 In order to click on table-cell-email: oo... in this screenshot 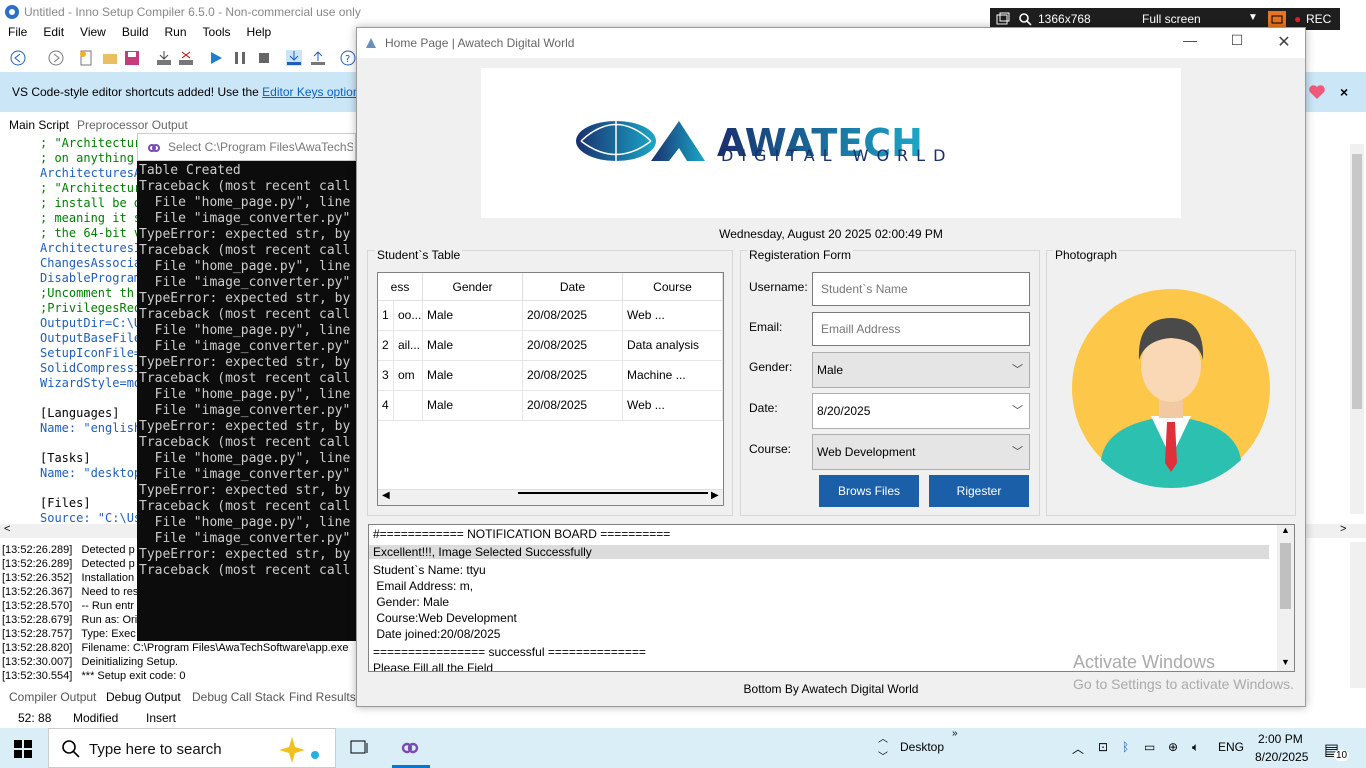, I will do `click(408, 316)`.